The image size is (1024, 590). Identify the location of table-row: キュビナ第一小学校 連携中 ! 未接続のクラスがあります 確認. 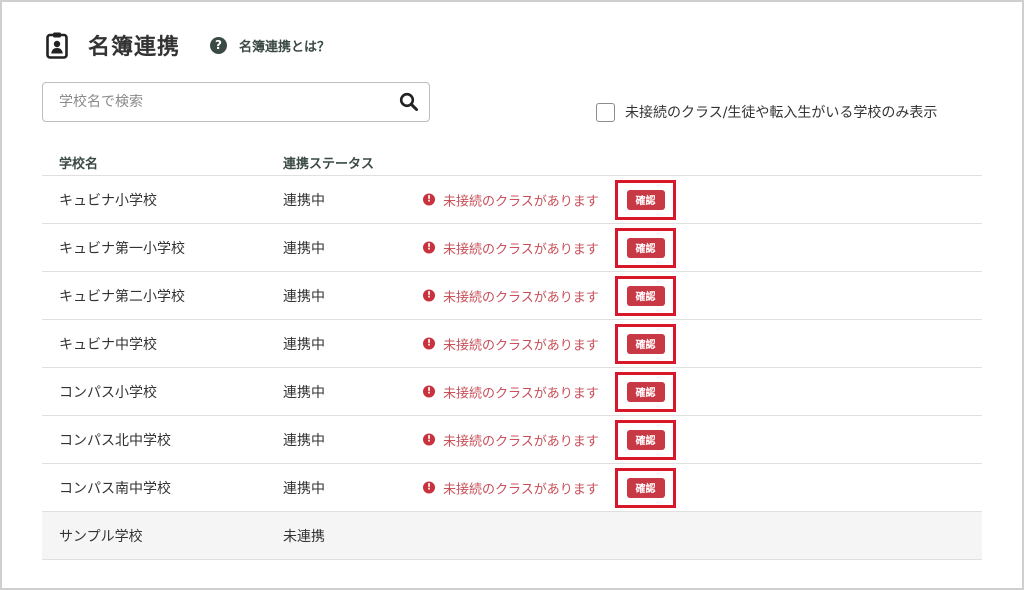
(512, 248).